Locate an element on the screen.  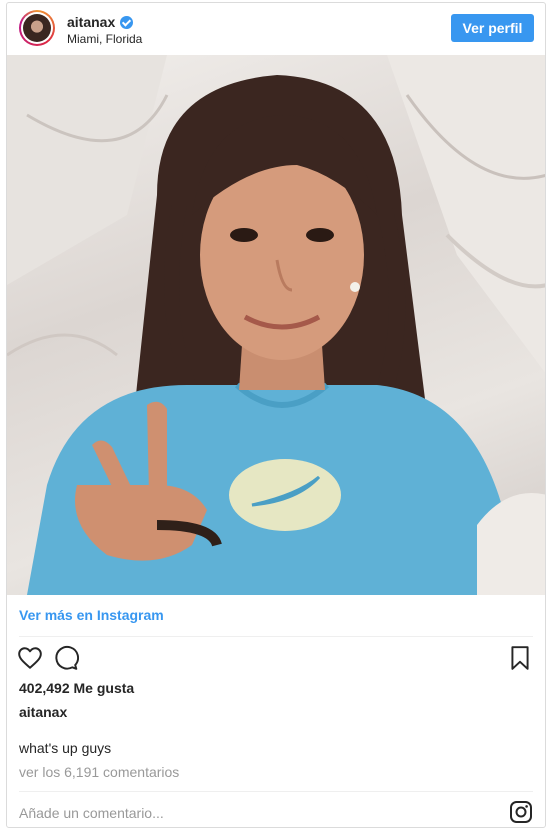
avatar is located at coordinates (37, 28).